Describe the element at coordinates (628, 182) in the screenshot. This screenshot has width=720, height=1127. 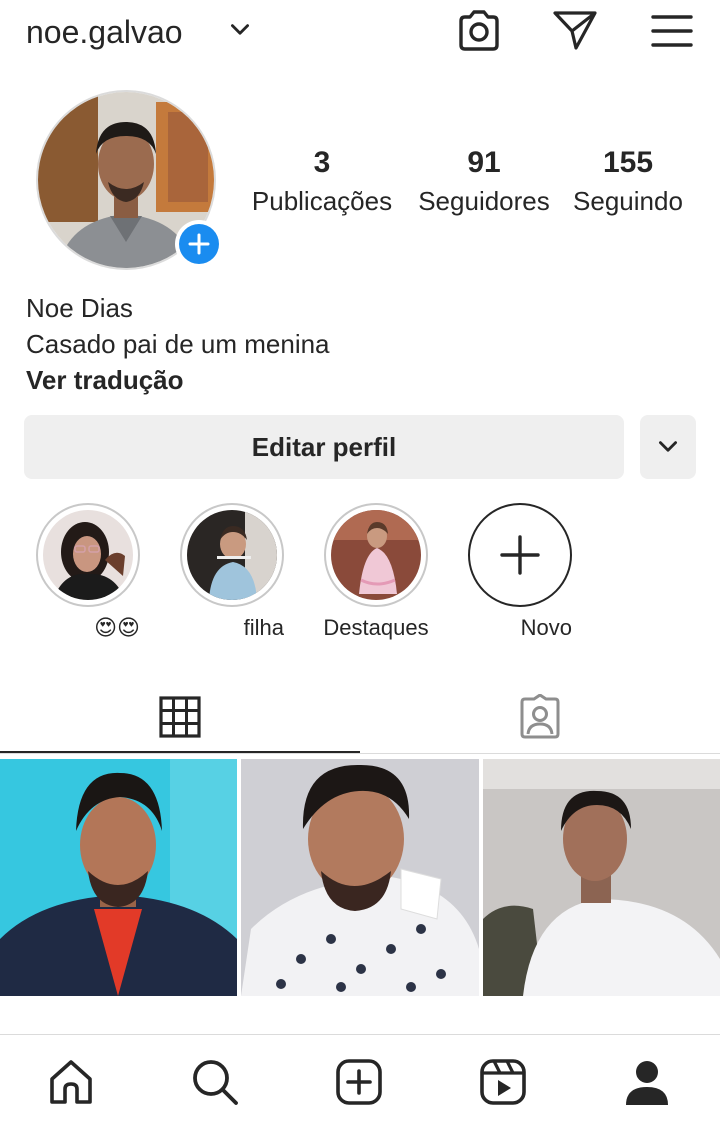
I see `stat-following: 155 Seguindo` at that location.